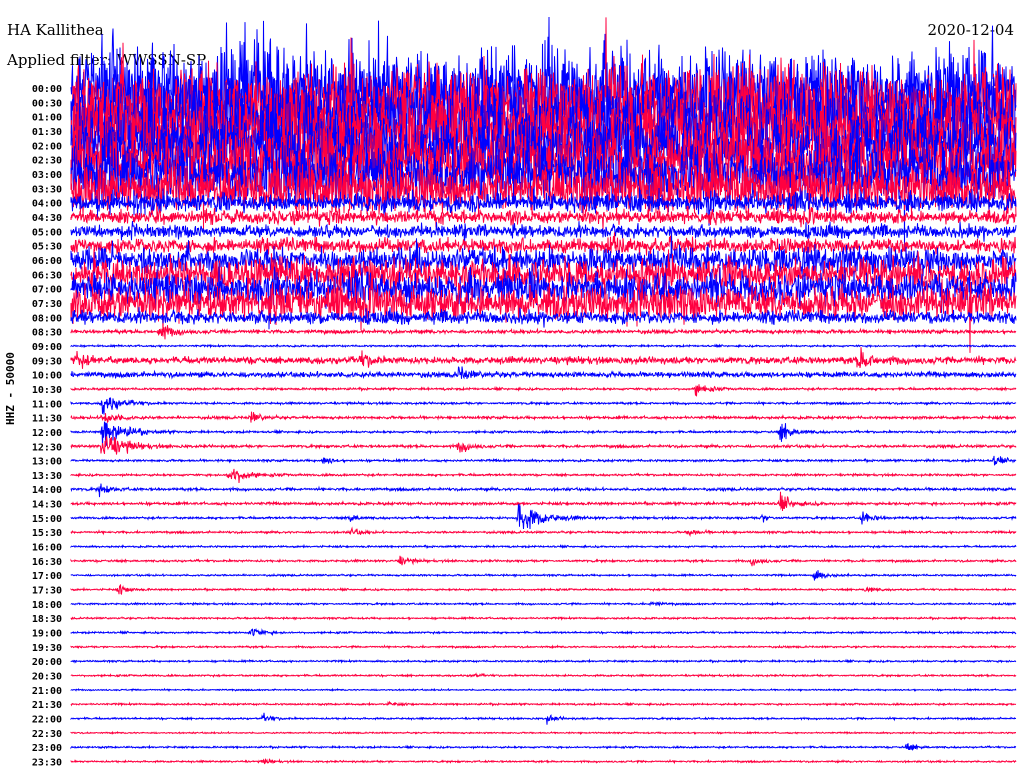 The image size is (1024, 780). Describe the element at coordinates (47, 433) in the screenshot. I see `time-tick-label: 12:00` at that location.